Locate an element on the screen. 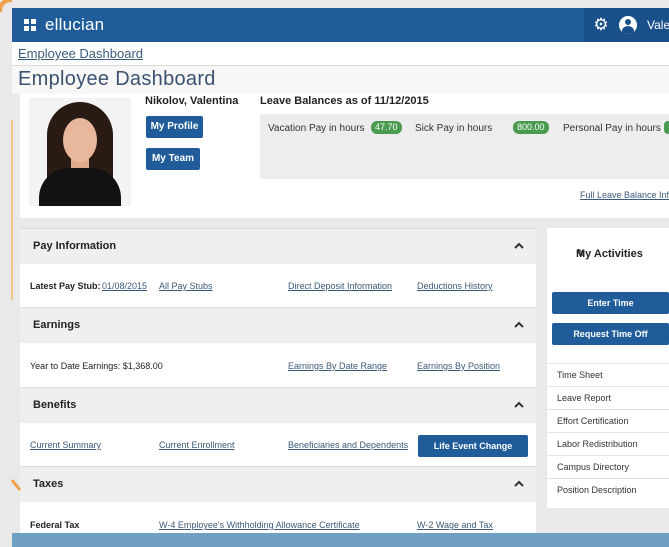  my-activities-header: ✎ My Activities is located at coordinates (608, 253).